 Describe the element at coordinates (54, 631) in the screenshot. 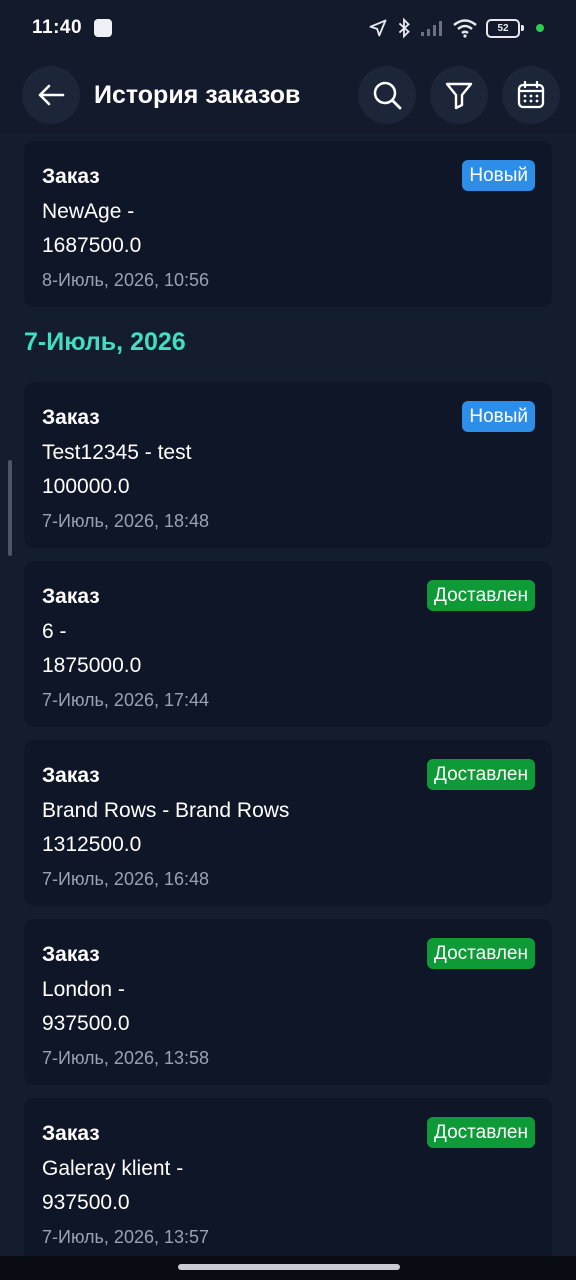

I see `order-name: 6 -` at that location.